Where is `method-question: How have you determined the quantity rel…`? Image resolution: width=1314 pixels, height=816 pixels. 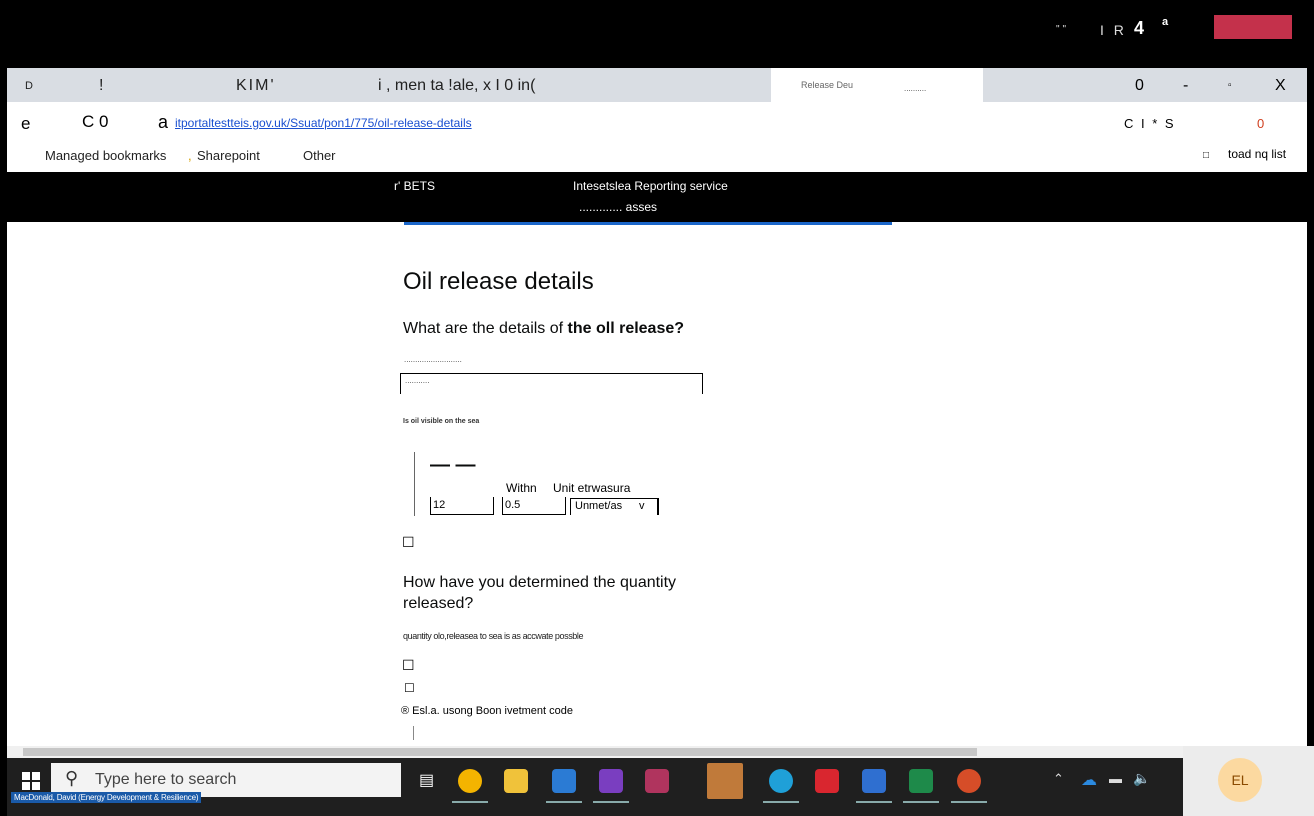
method-question: How have you determined the quantity rel… is located at coordinates (540, 593).